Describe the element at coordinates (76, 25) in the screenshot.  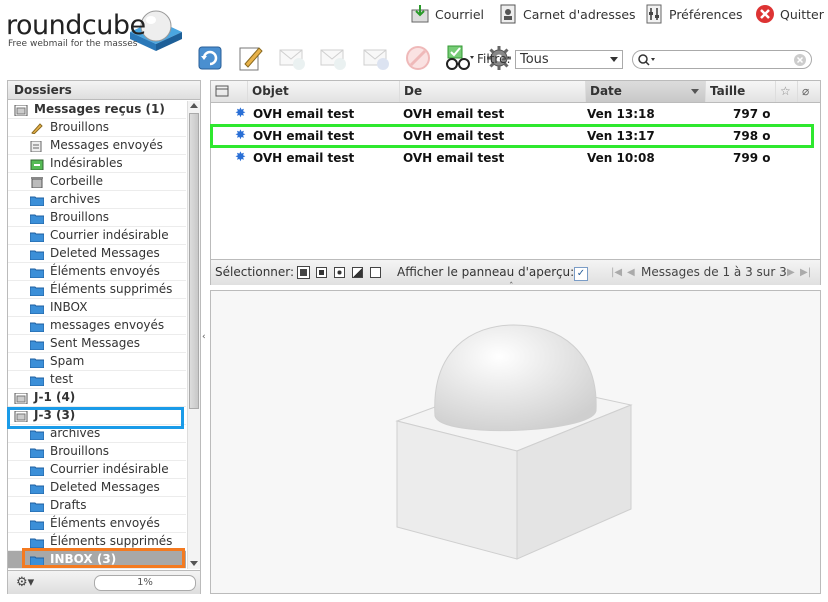
I see `logo-text: roundcube` at that location.